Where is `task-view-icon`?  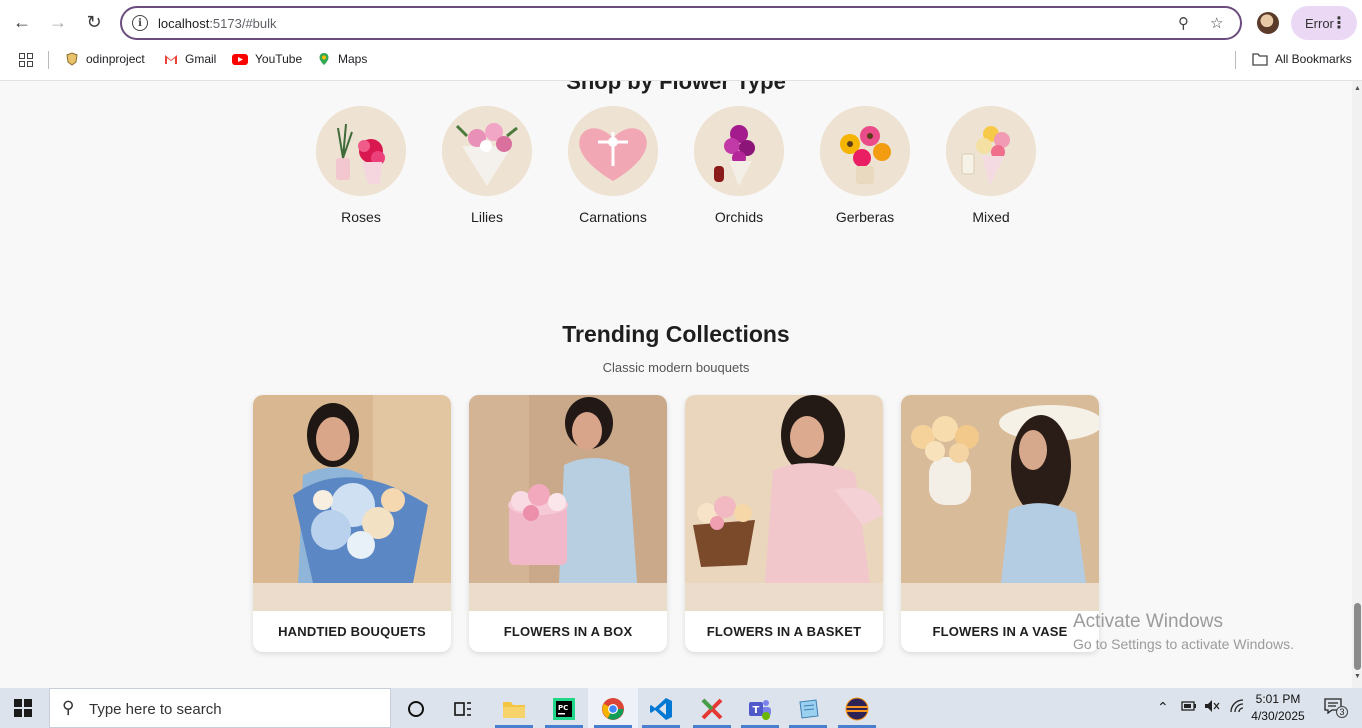 task-view-icon is located at coordinates (463, 709).